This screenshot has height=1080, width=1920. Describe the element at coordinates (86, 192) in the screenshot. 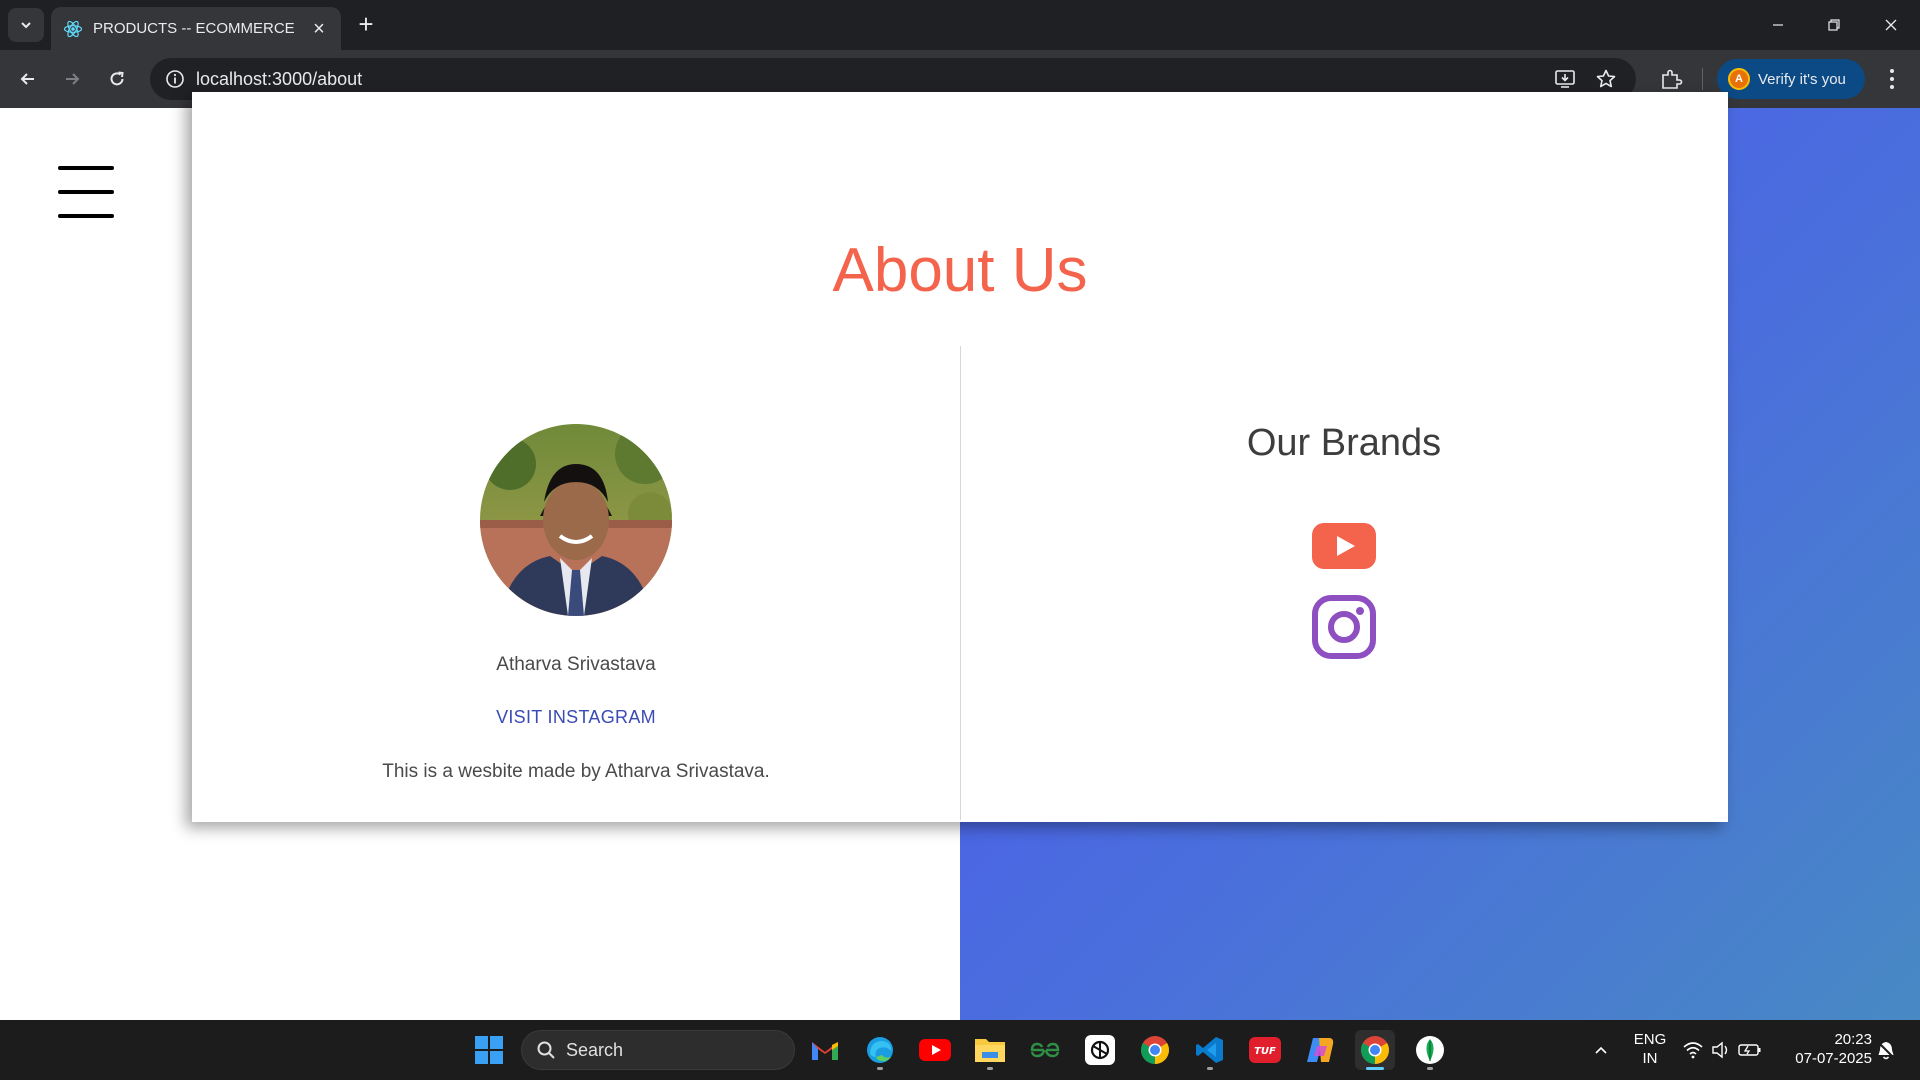

I see `hamburger-menu-icon` at that location.